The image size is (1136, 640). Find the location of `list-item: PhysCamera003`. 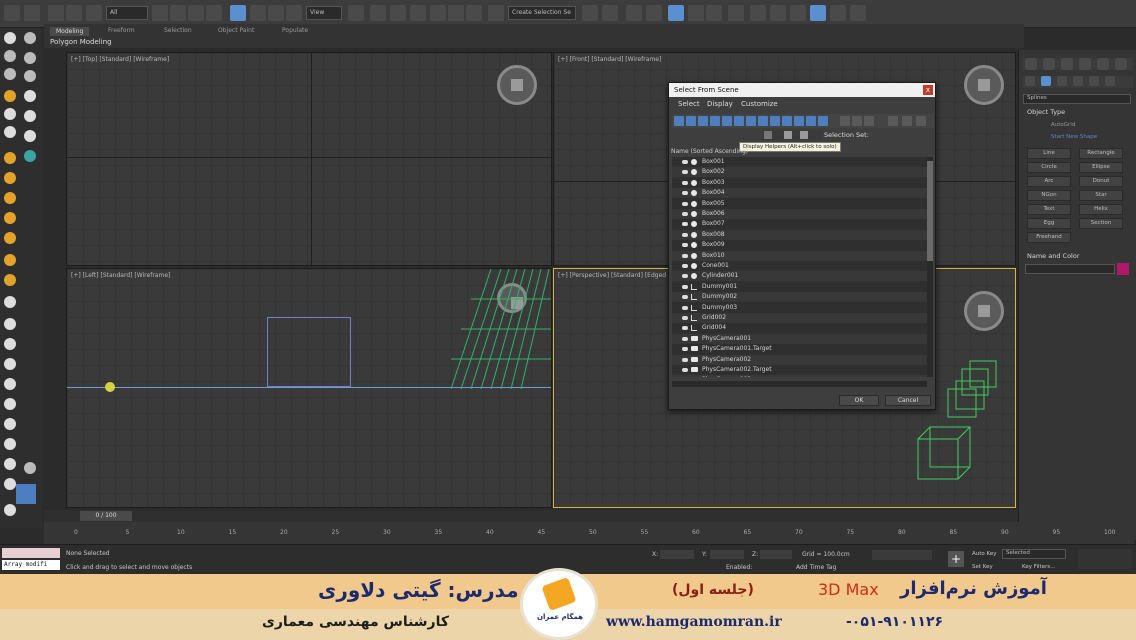

list-item: PhysCamera003 is located at coordinates (799, 376).